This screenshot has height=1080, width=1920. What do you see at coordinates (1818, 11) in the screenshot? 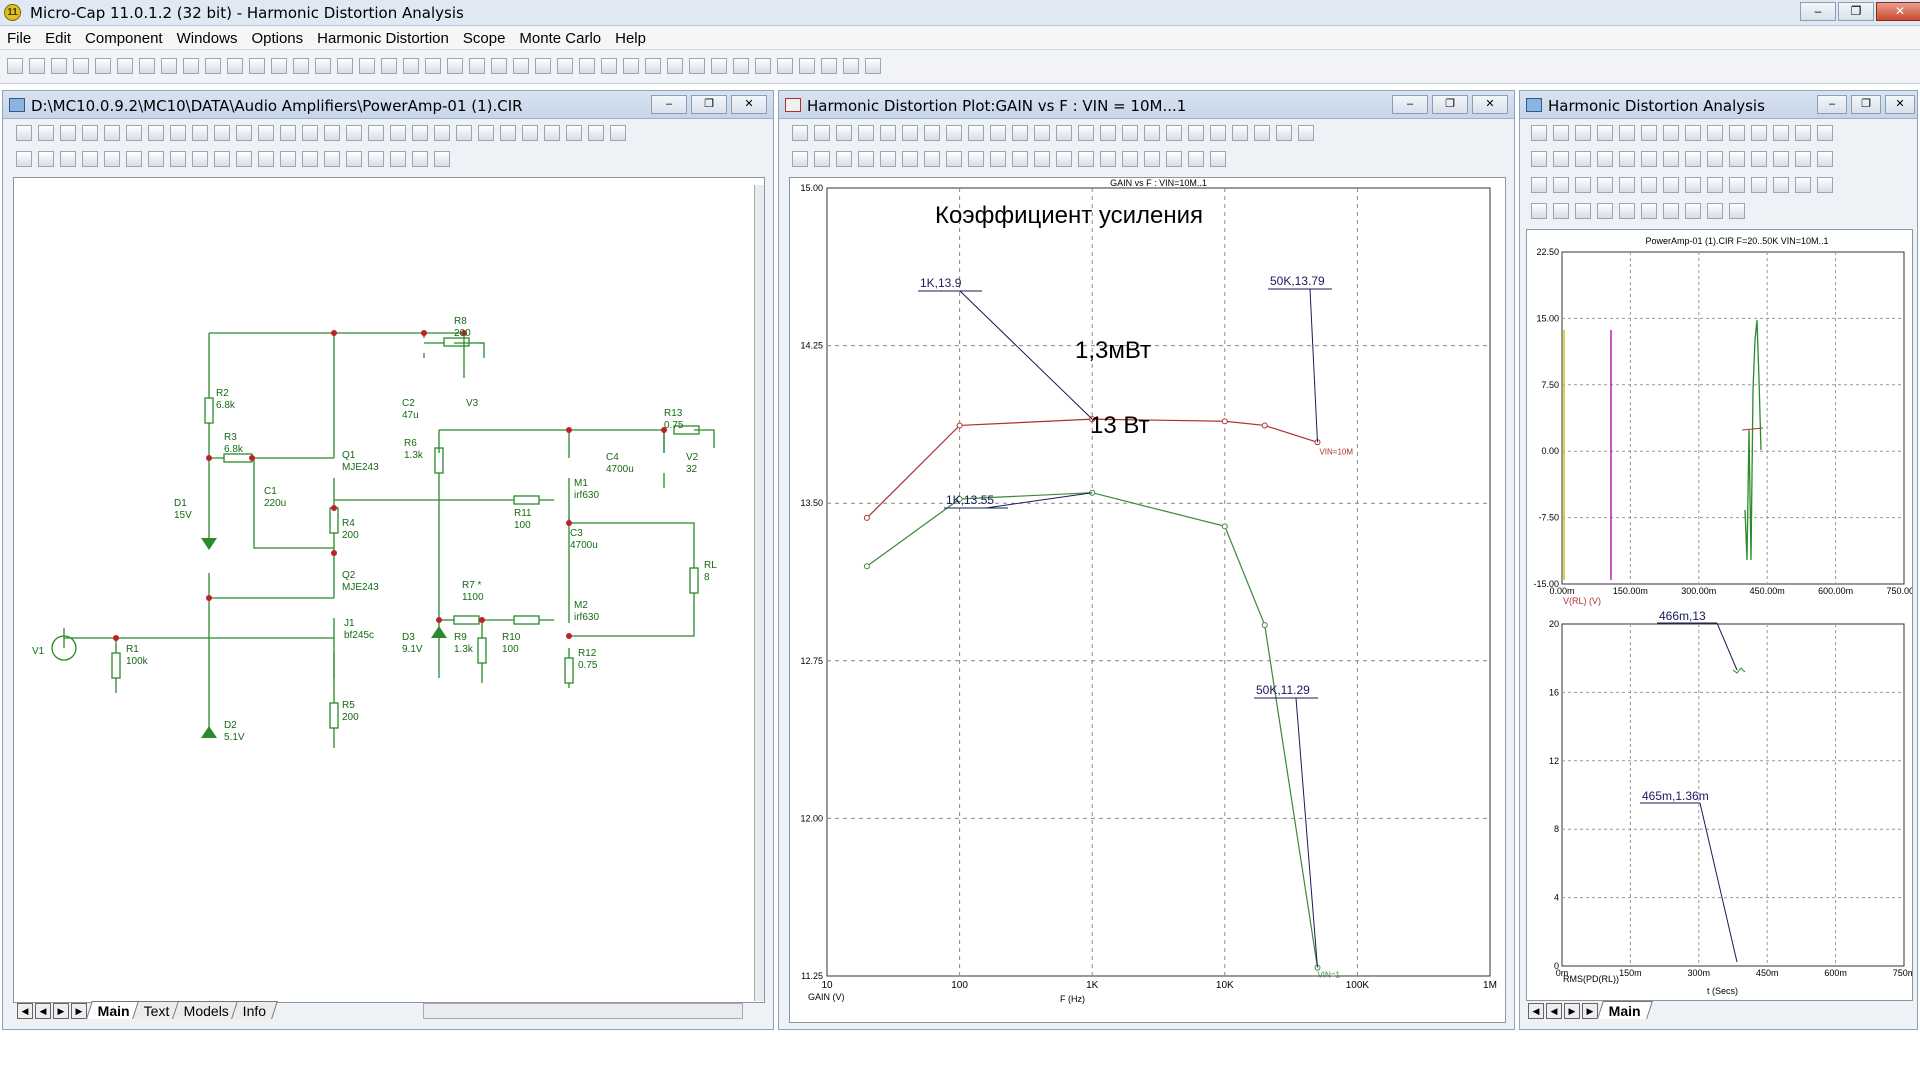
I see `minimize-button: –` at bounding box center [1818, 11].